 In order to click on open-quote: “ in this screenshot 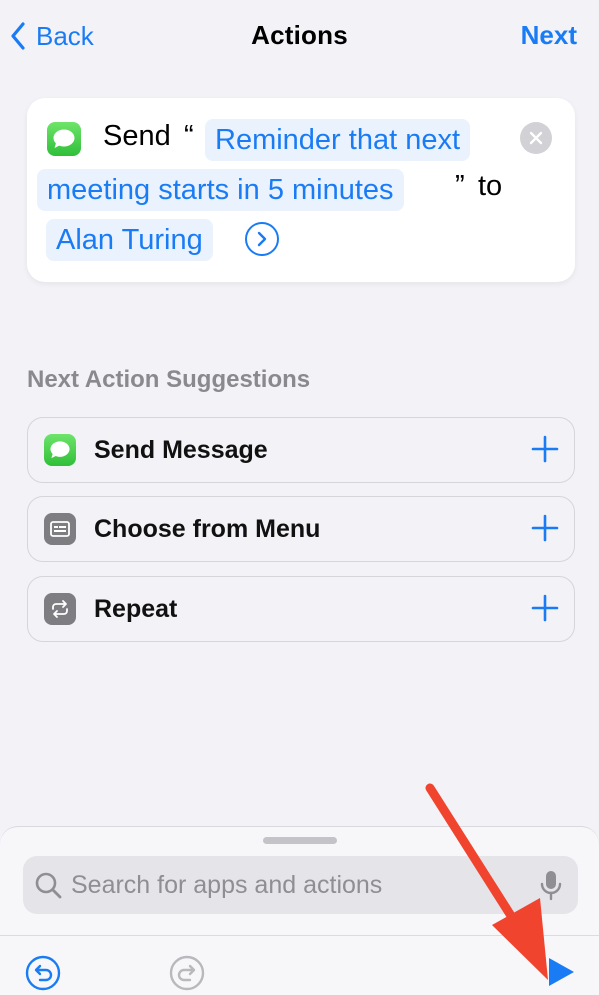, I will do `click(189, 136)`.